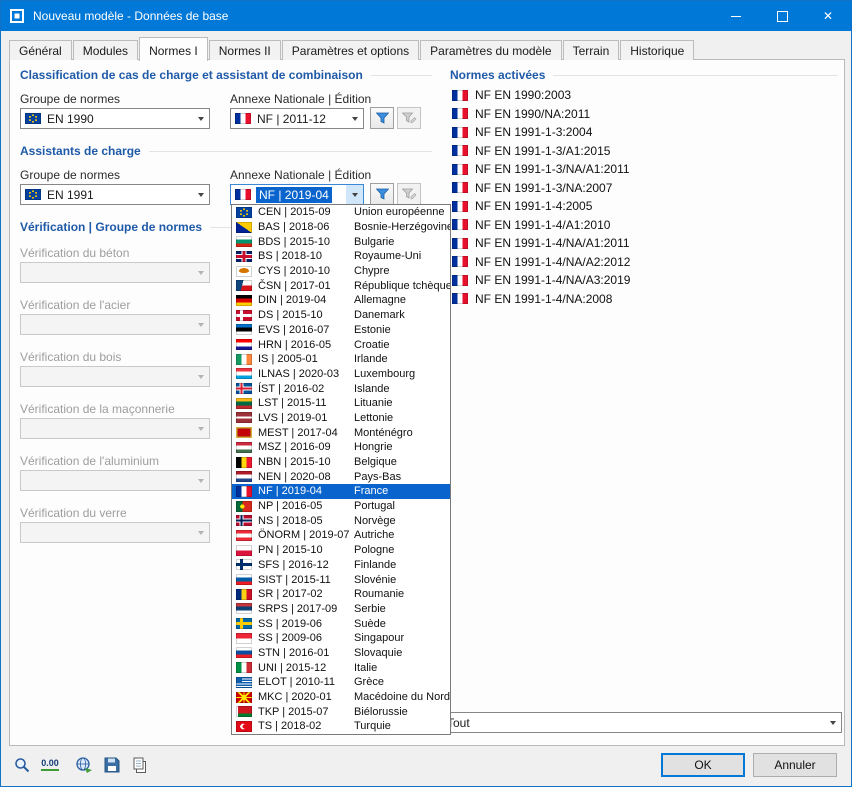 This screenshot has height=787, width=852. I want to click on globe-button, so click(84, 764).